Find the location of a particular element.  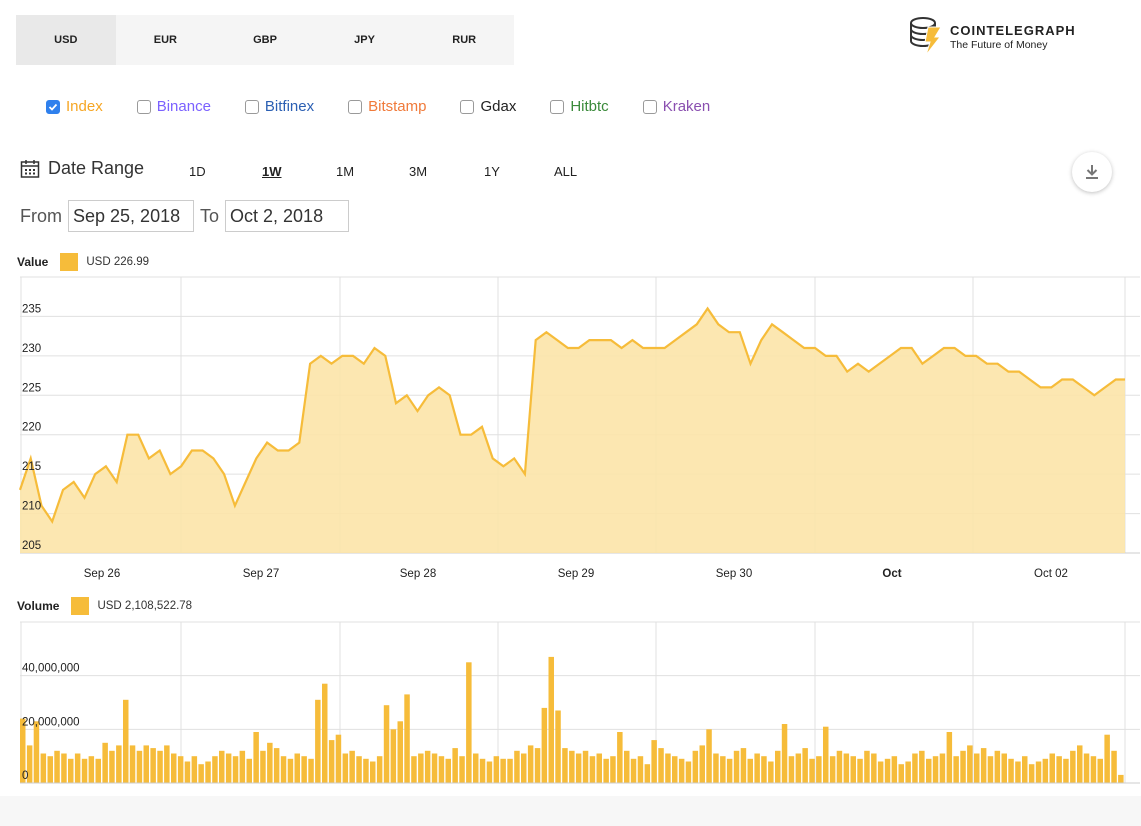

value-title: Value is located at coordinates (33, 262).